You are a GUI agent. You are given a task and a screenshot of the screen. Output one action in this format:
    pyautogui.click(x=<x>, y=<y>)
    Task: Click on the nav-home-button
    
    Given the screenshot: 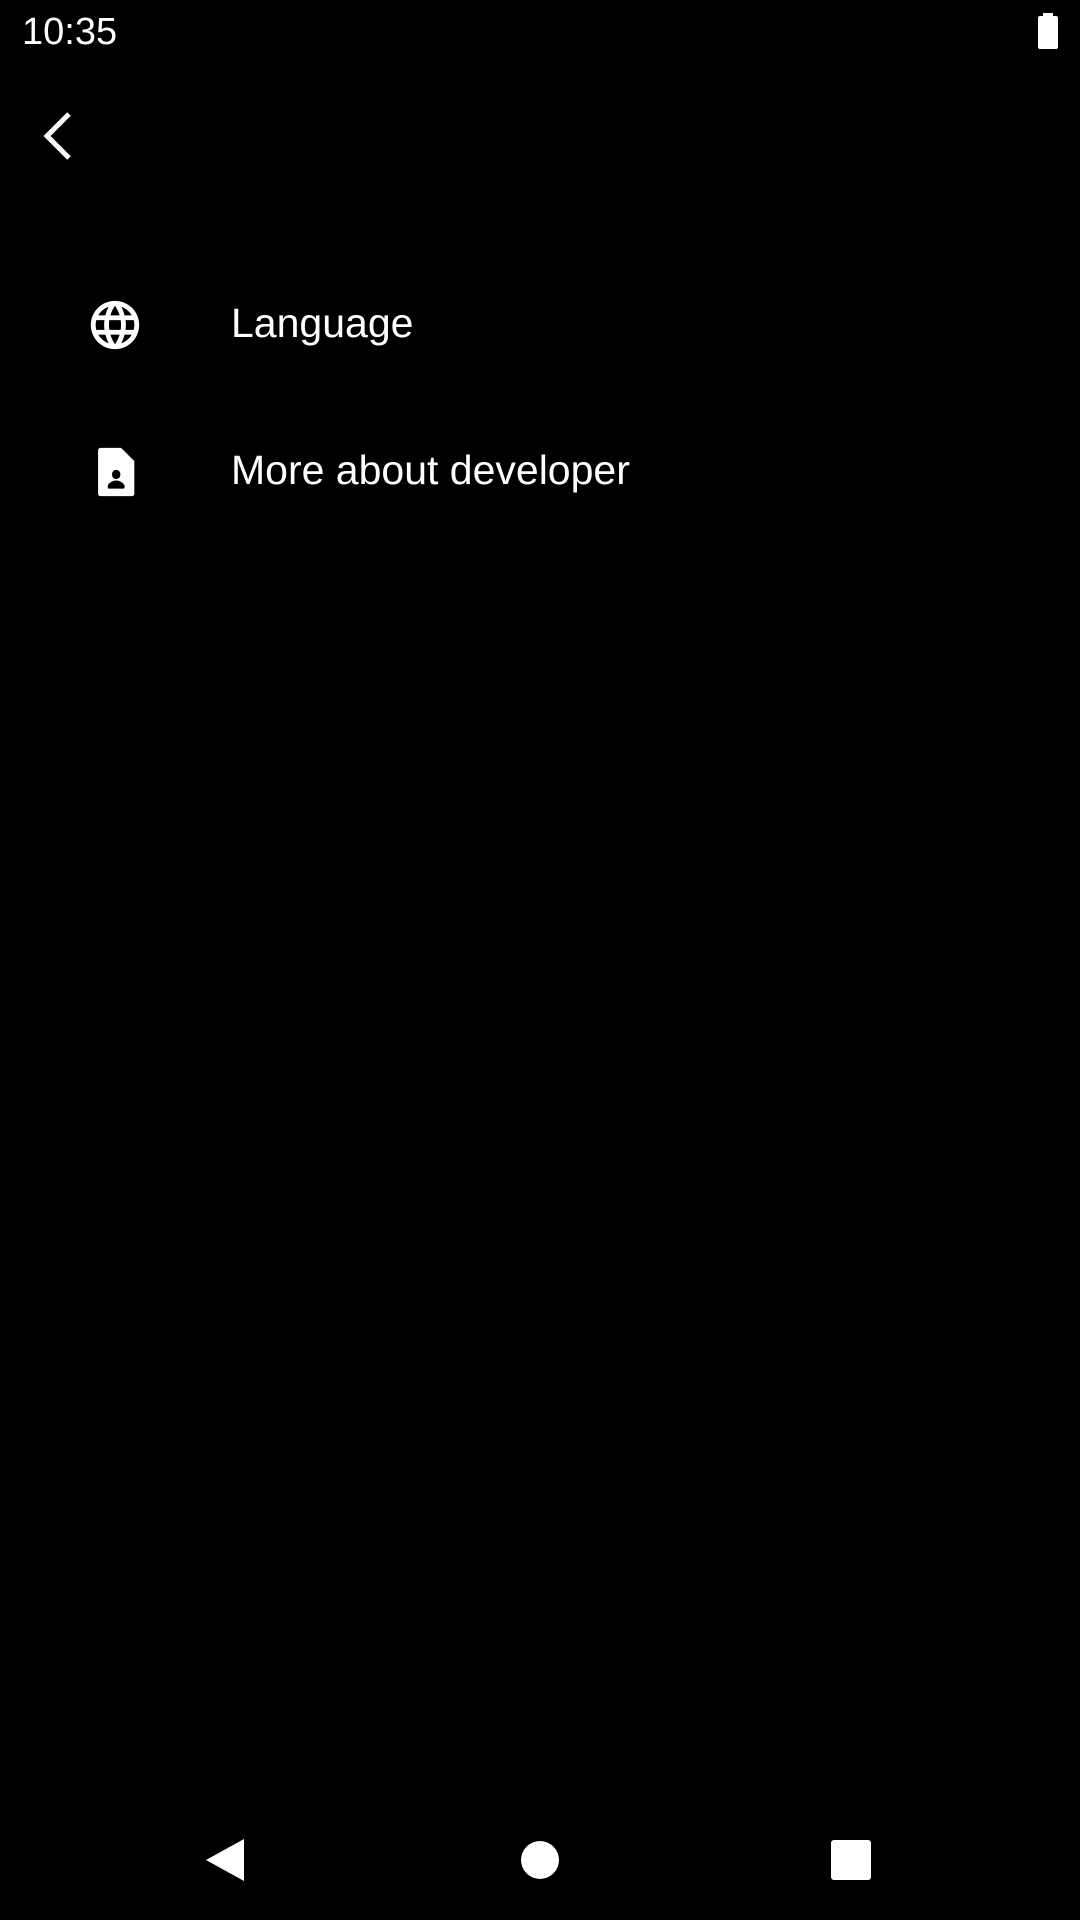 What is the action you would take?
    pyautogui.click(x=540, y=1860)
    